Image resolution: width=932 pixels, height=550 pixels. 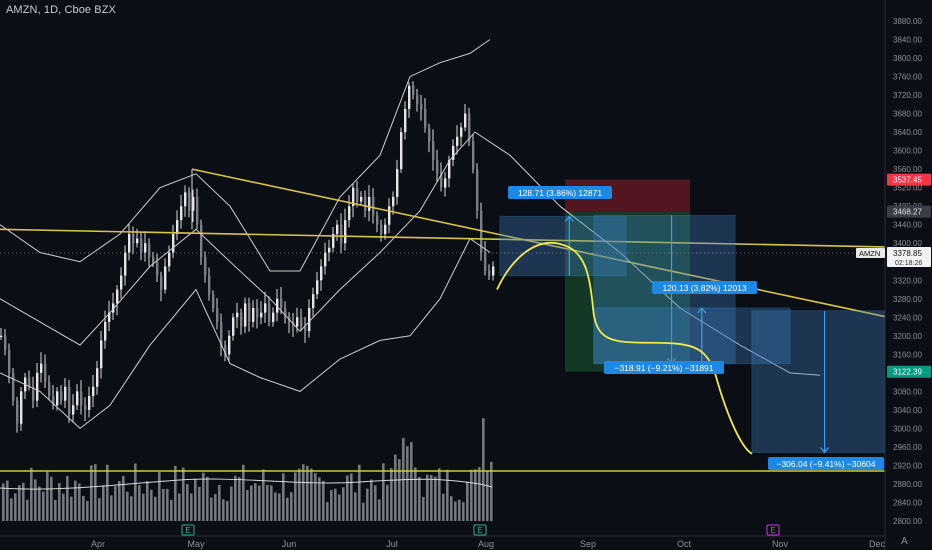 I want to click on price-tick-label: 3000.00, so click(x=907, y=428).